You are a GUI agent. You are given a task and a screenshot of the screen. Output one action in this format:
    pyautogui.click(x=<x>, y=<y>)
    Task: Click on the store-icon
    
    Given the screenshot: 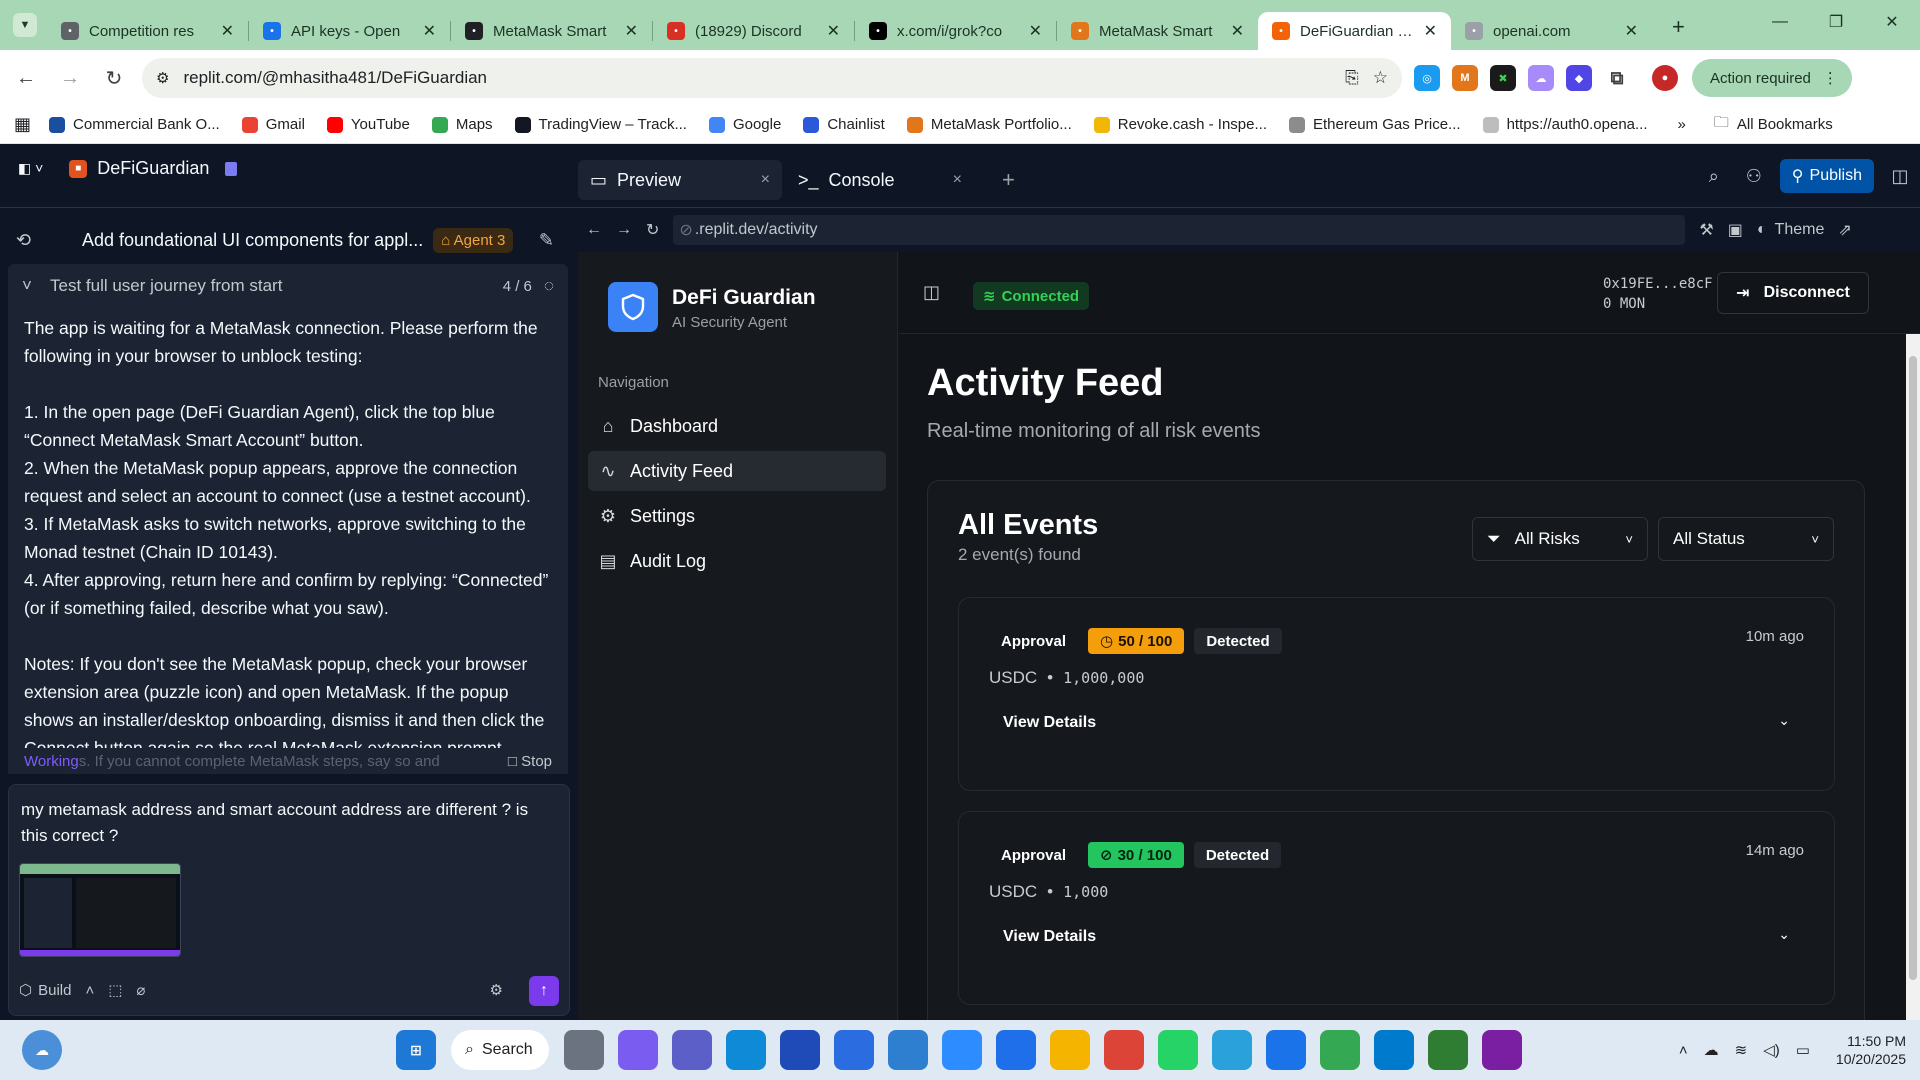 What is the action you would take?
    pyautogui.click(x=854, y=1050)
    